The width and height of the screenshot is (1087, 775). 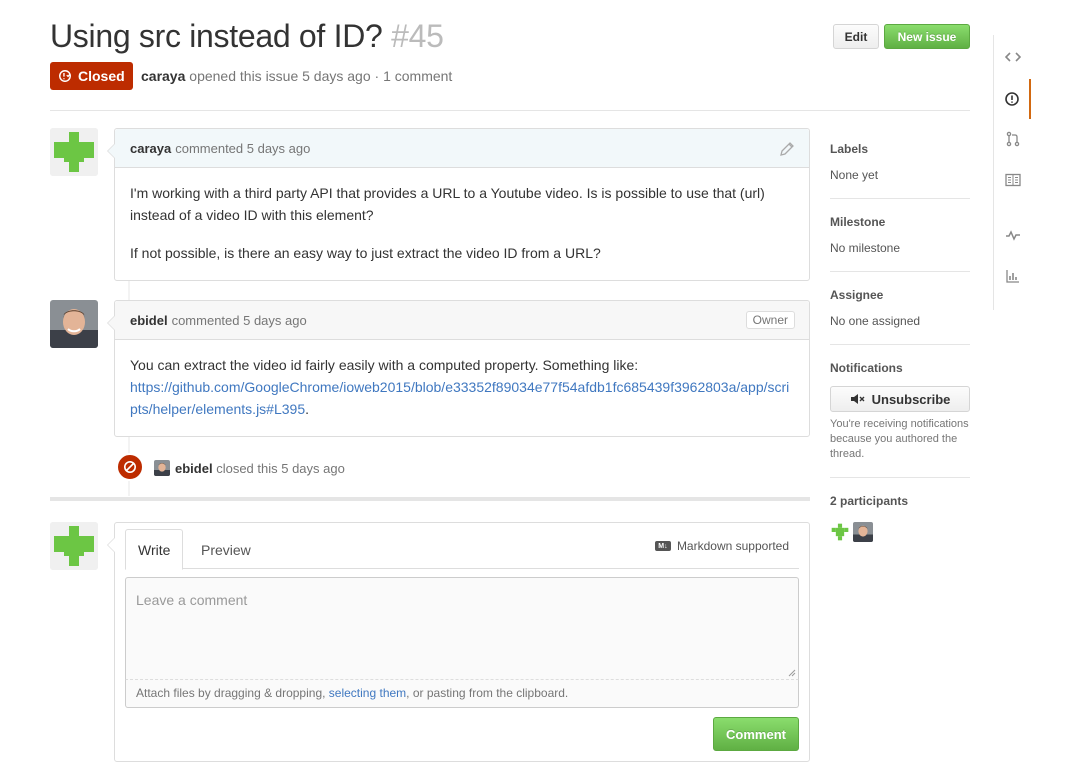 I want to click on pulse-icon, so click(x=1012, y=235).